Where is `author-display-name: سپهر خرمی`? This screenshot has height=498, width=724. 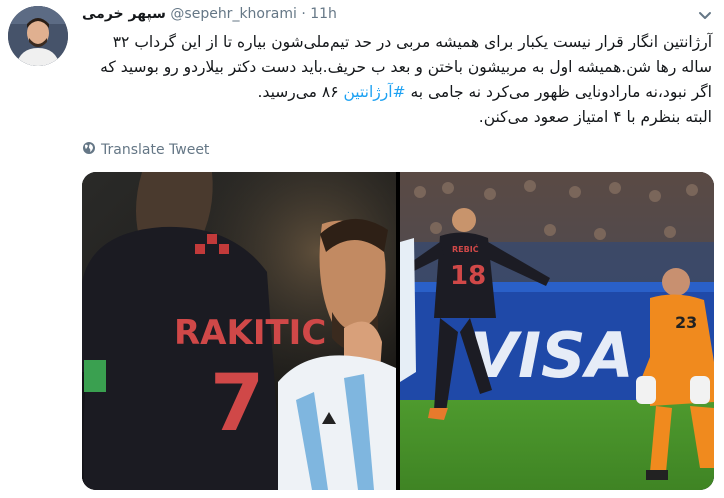 author-display-name: سپهر خرمی is located at coordinates (124, 14).